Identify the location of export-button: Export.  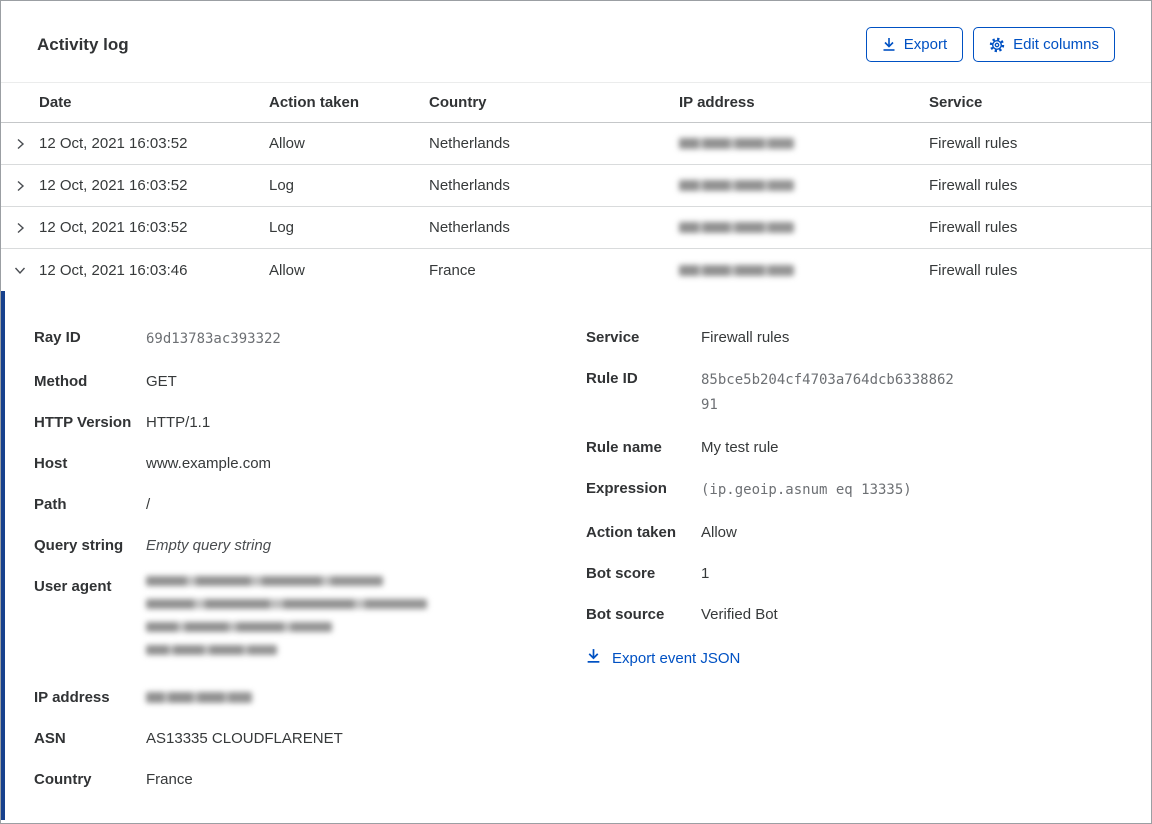
(914, 44).